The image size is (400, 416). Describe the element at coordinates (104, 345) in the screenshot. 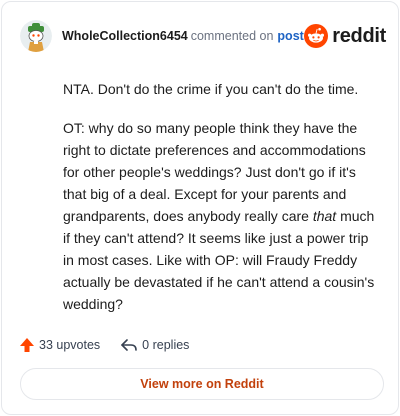

I see `comment-footer: 33 upvotes 0 replies` at that location.